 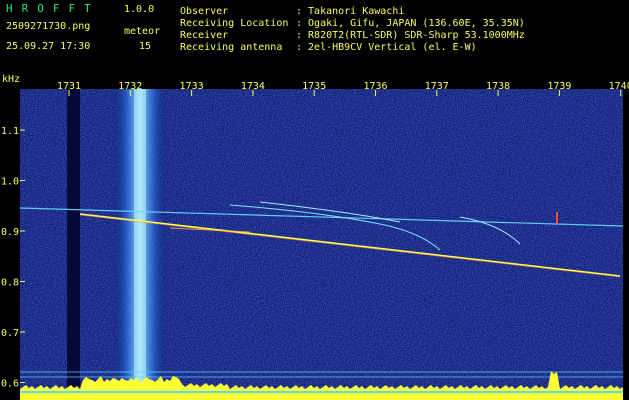 I want to click on meteor-label: meteor, so click(x=142, y=31).